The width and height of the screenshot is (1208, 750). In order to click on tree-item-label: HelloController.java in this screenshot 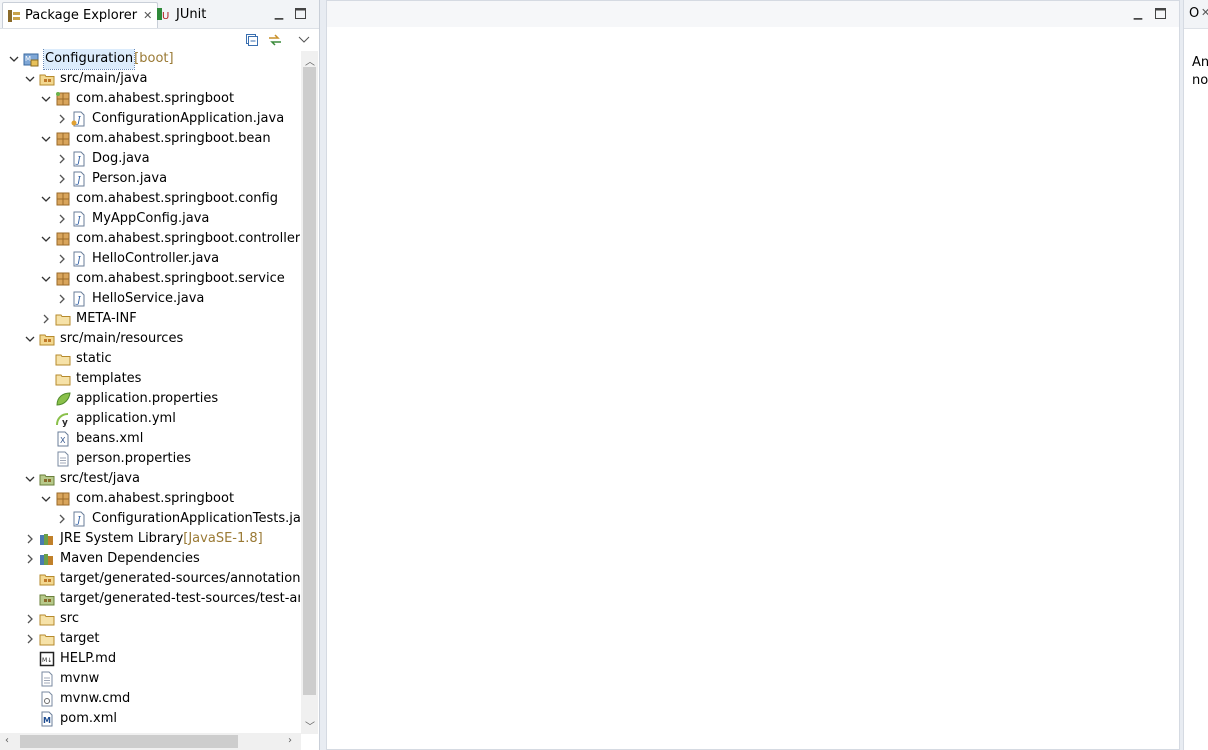, I will do `click(156, 258)`.